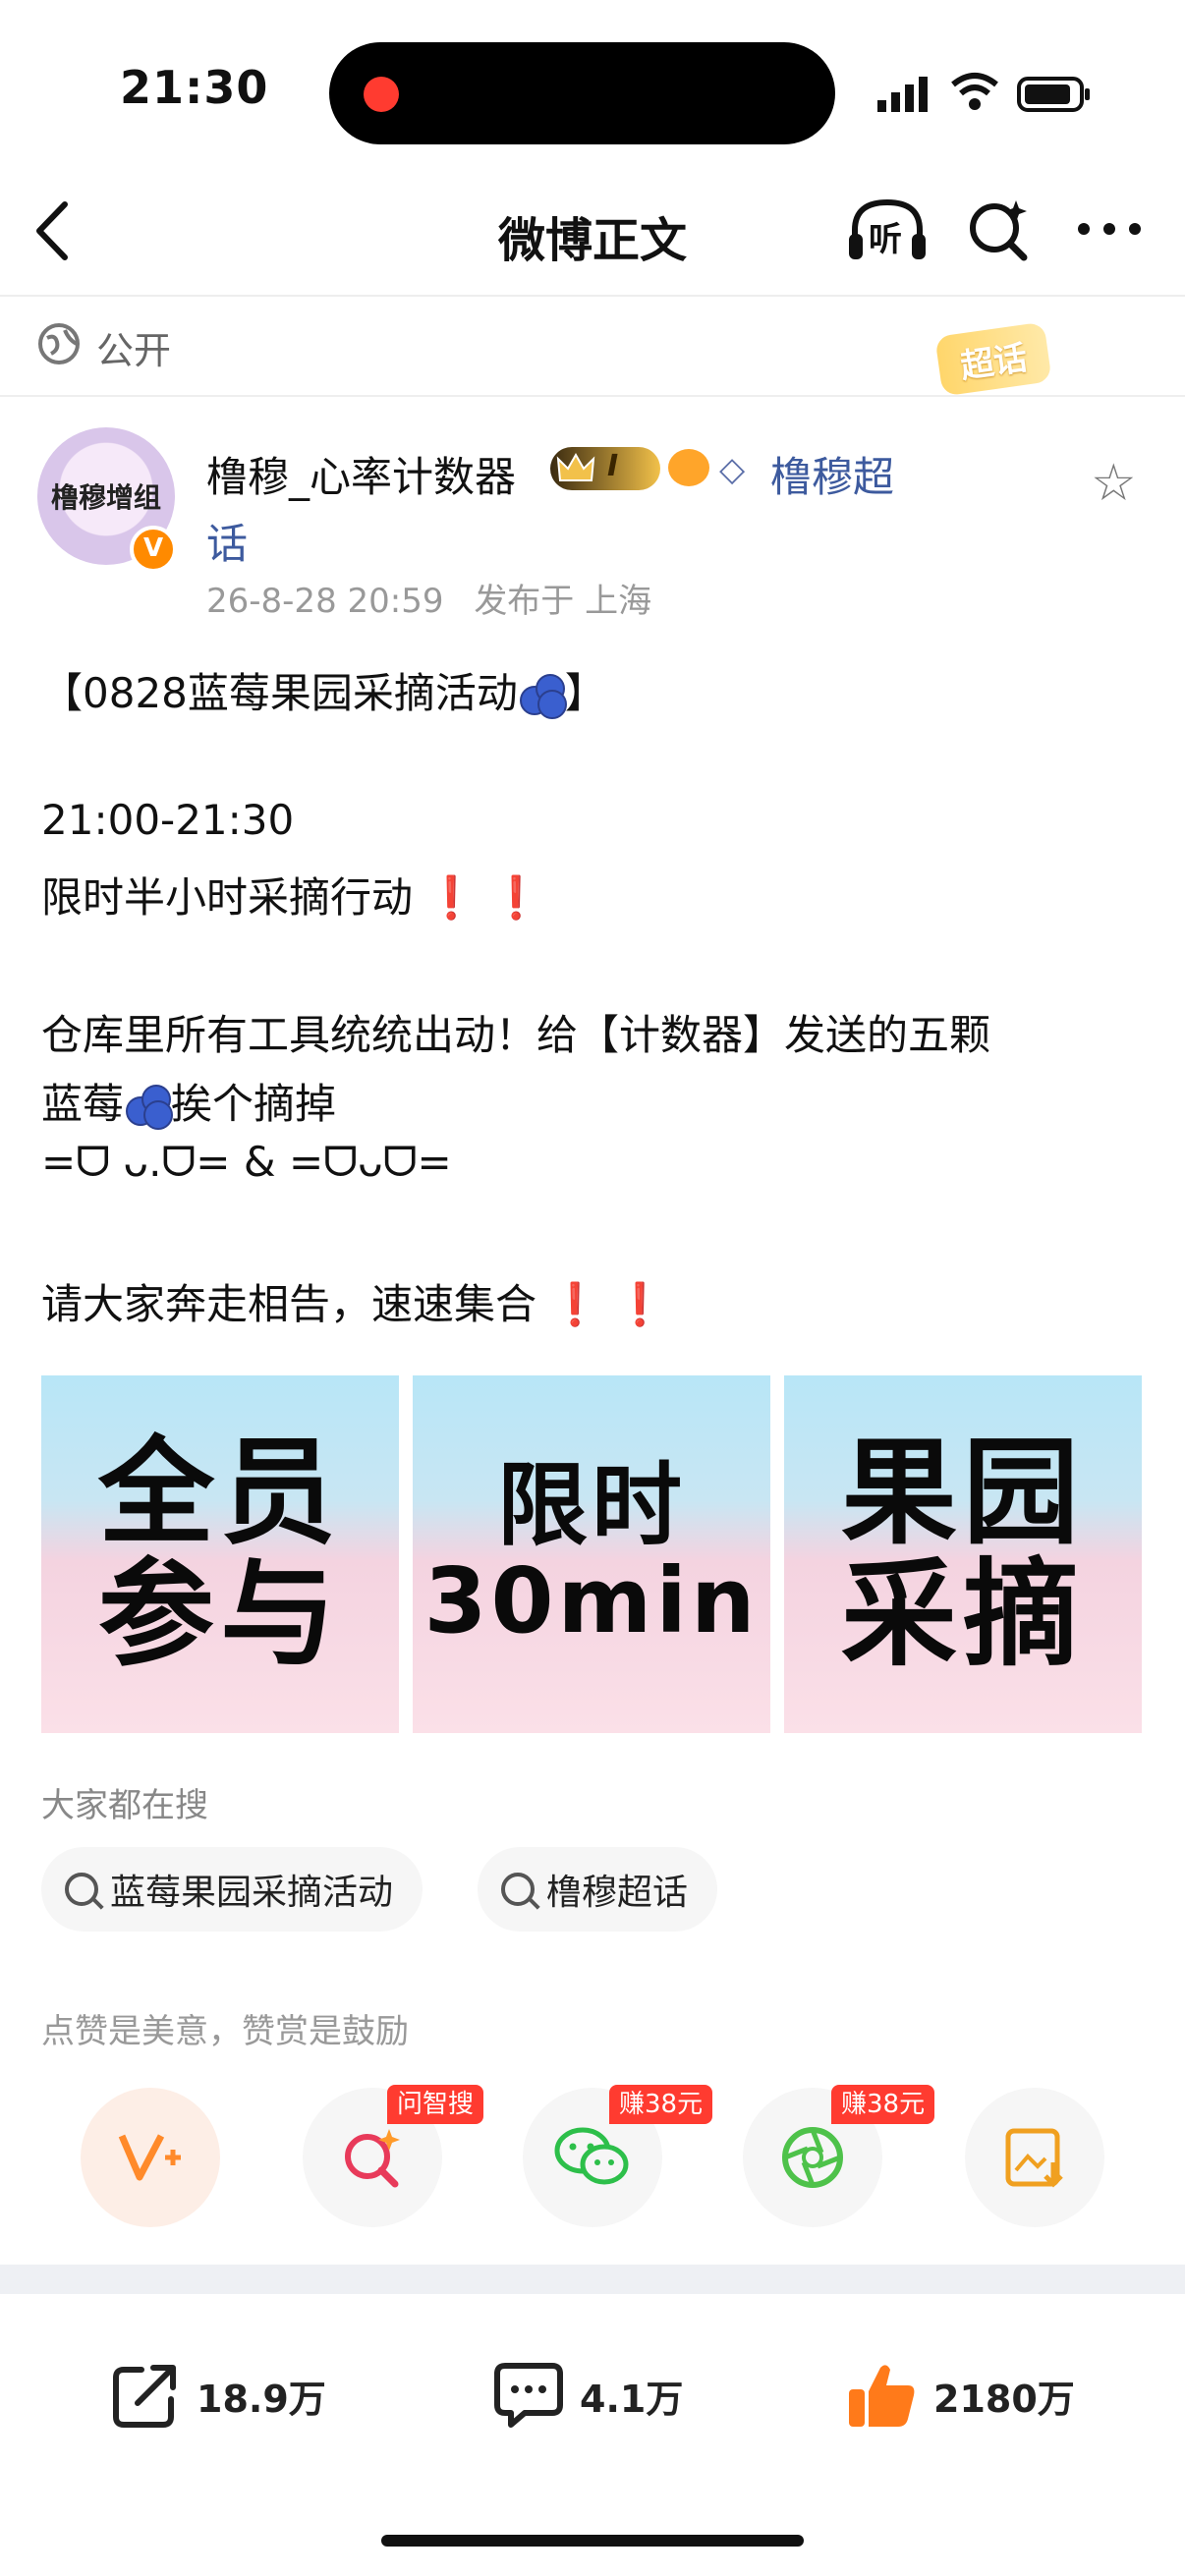  Describe the element at coordinates (261, 2399) in the screenshot. I see `repost-count: 18.9万` at that location.